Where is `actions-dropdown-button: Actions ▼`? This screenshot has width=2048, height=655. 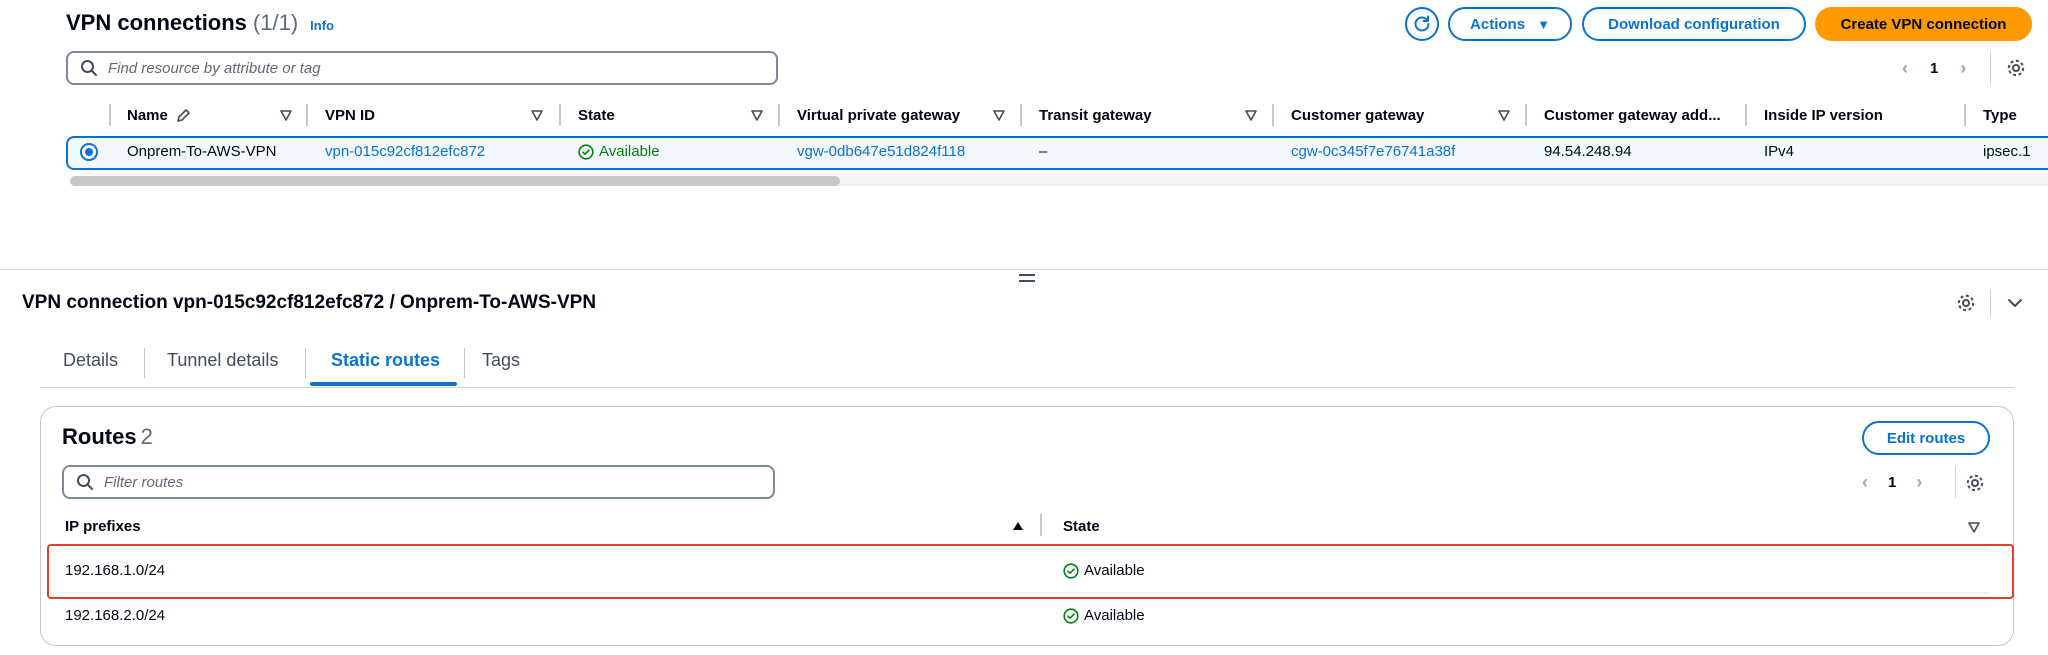
actions-dropdown-button: Actions ▼ is located at coordinates (1510, 24).